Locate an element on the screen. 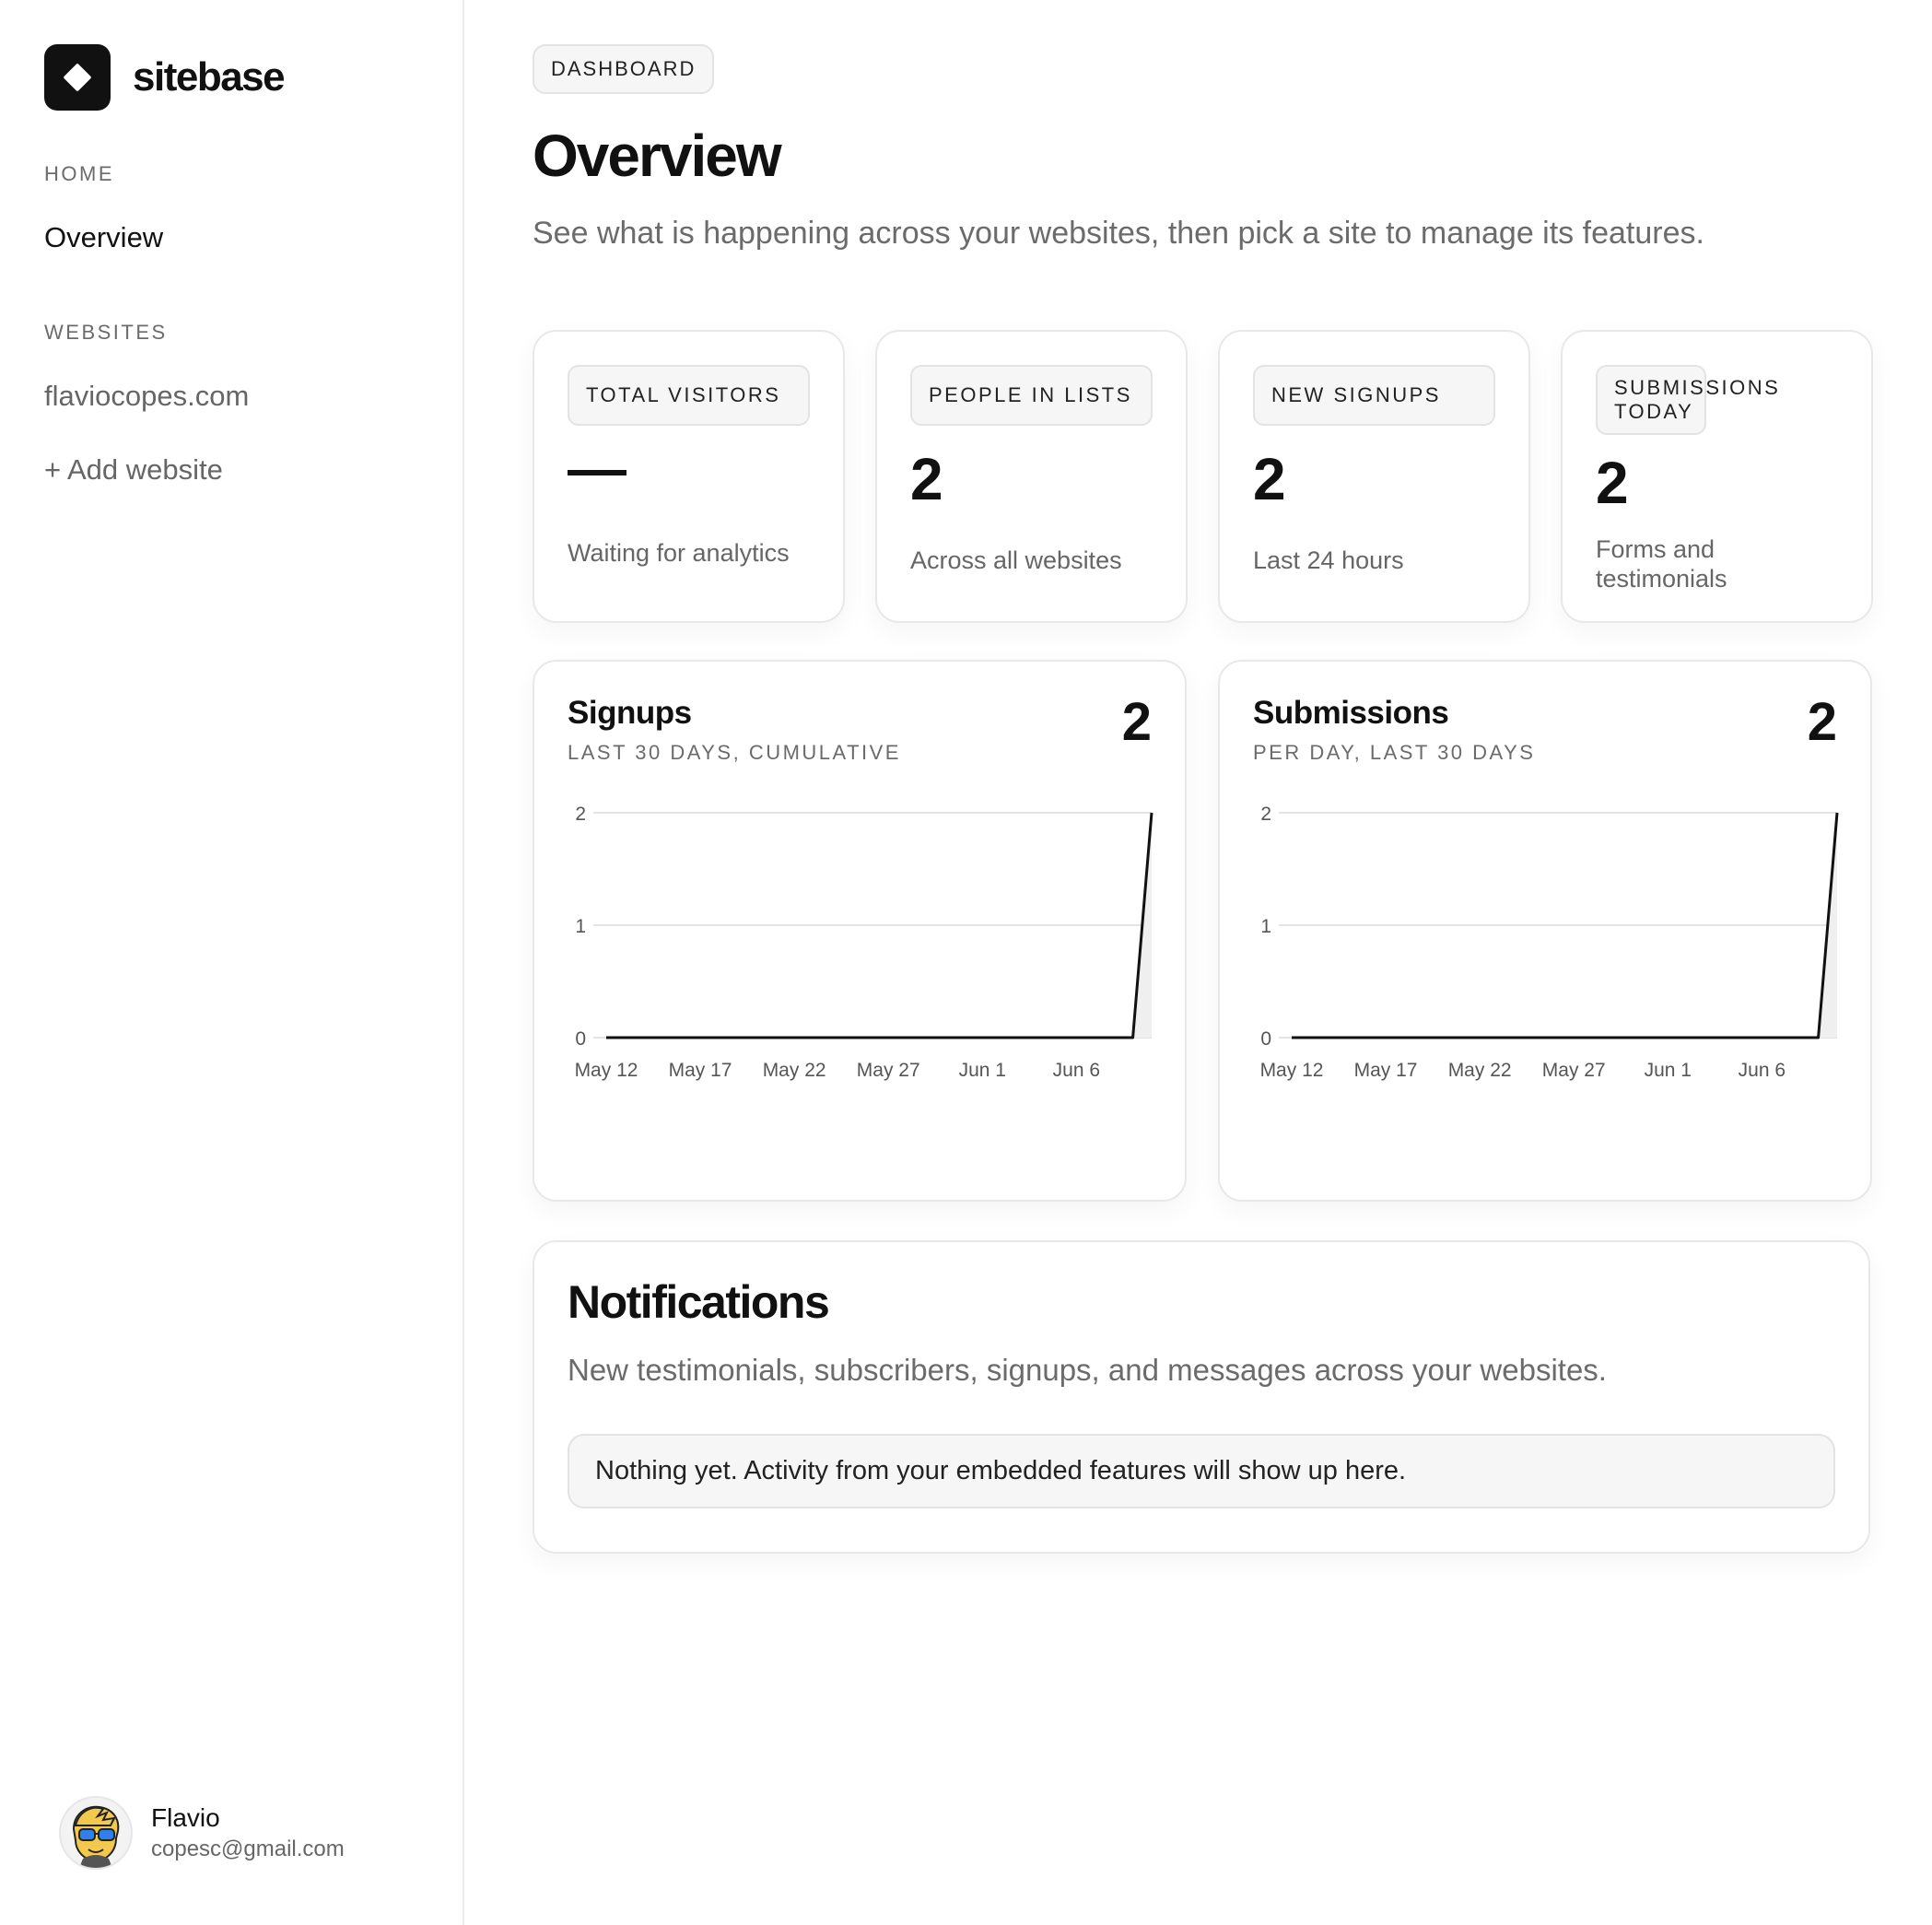 This screenshot has width=1932, height=1925. chart-title: Signups is located at coordinates (630, 713).